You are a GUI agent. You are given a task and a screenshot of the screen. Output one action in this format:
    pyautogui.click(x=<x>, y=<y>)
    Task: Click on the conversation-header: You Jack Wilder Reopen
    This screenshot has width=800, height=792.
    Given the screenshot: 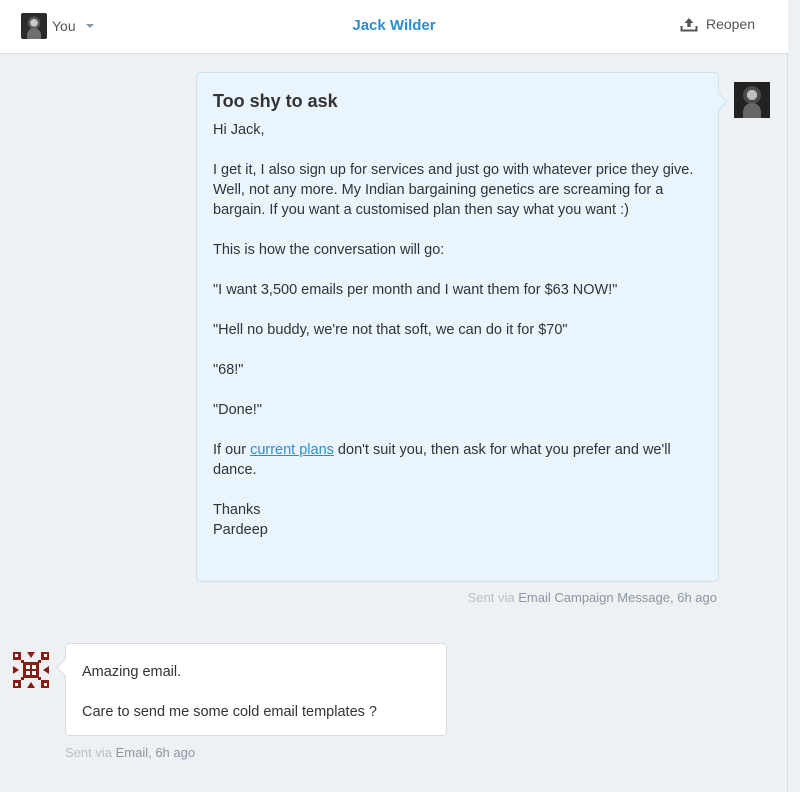 What is the action you would take?
    pyautogui.click(x=394, y=27)
    